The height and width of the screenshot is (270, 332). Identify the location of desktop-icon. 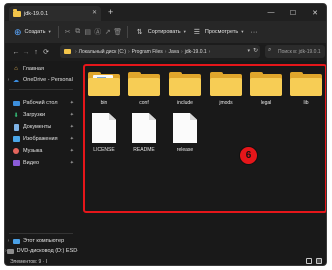
(16, 103).